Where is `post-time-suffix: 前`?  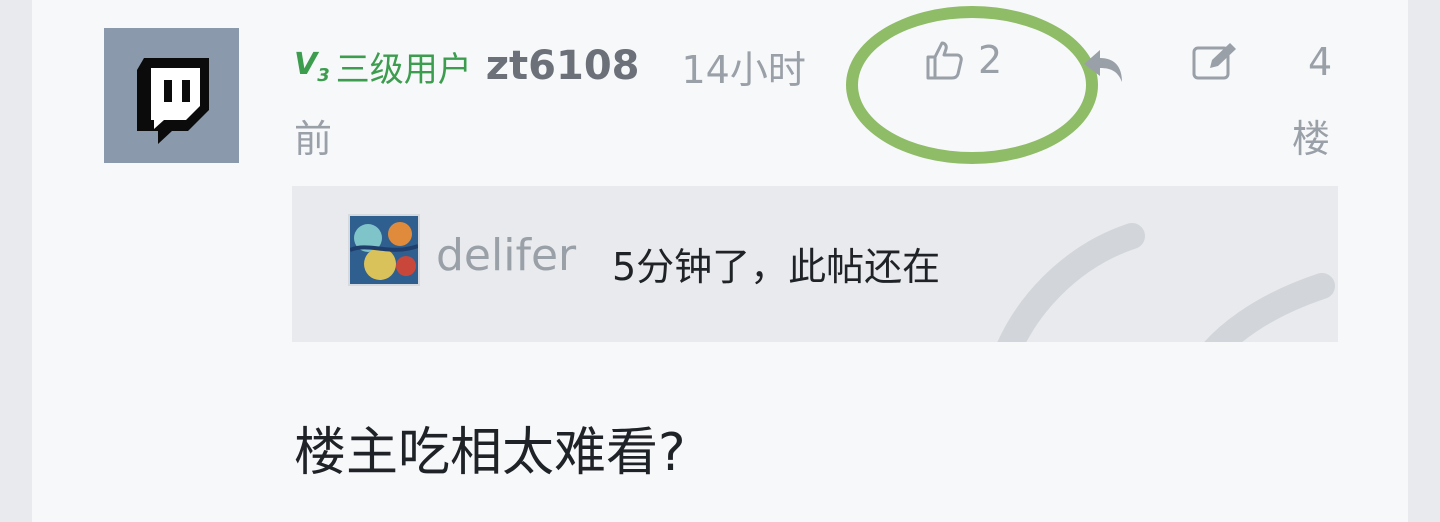
post-time-suffix: 前 is located at coordinates (313, 139).